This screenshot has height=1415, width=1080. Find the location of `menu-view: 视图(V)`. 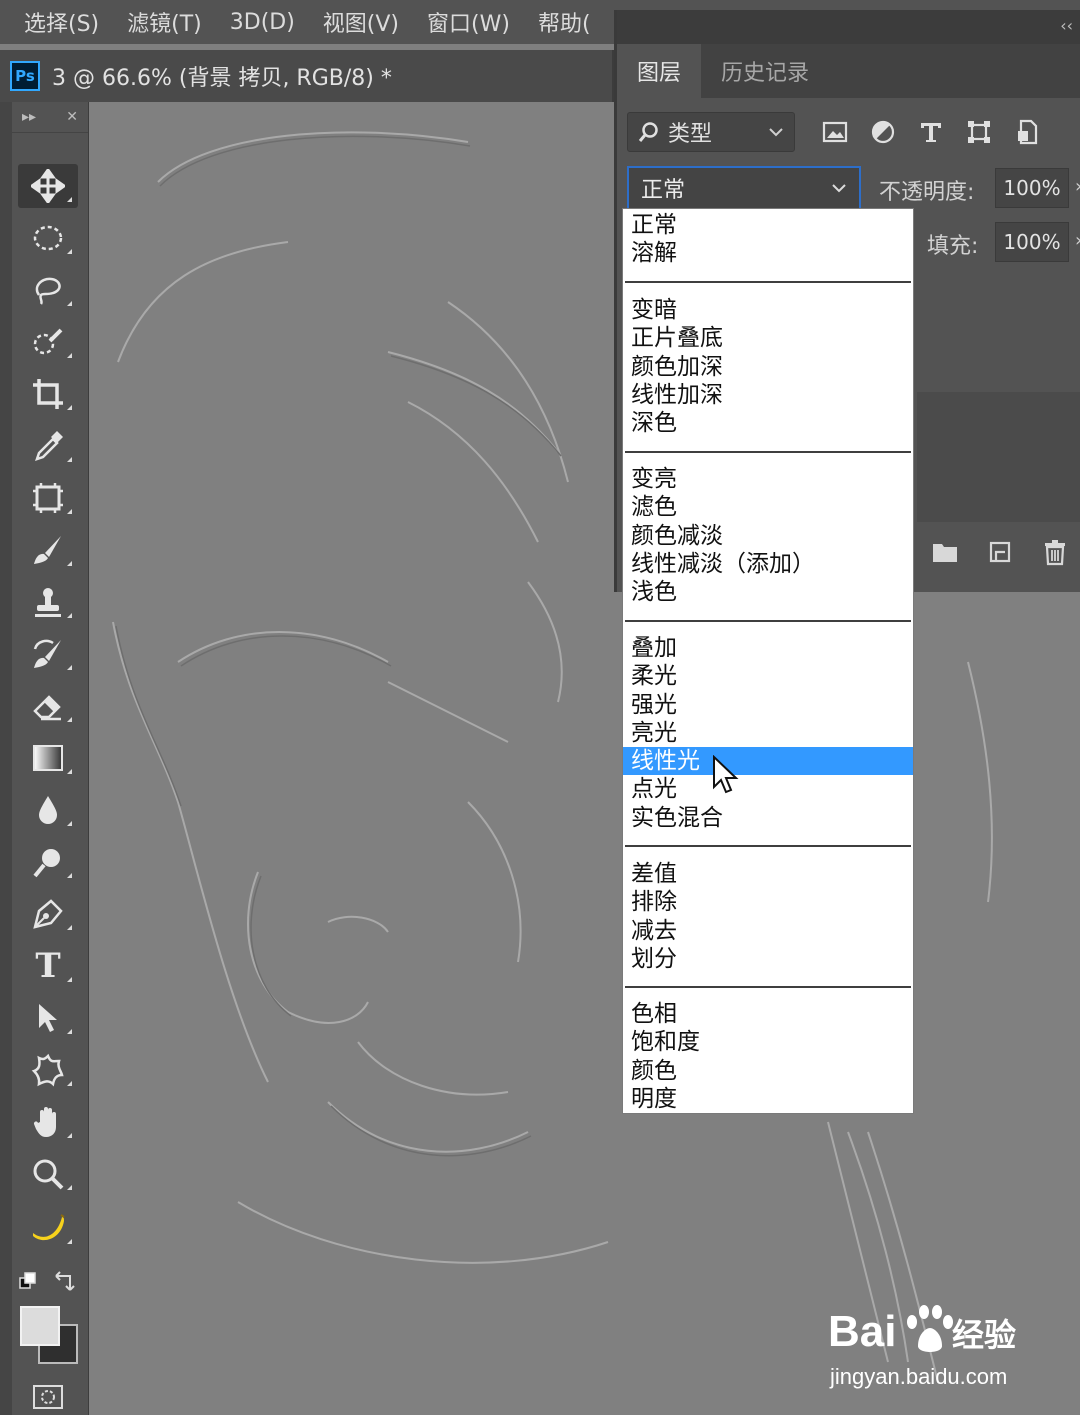

menu-view: 视图(V) is located at coordinates (361, 22).